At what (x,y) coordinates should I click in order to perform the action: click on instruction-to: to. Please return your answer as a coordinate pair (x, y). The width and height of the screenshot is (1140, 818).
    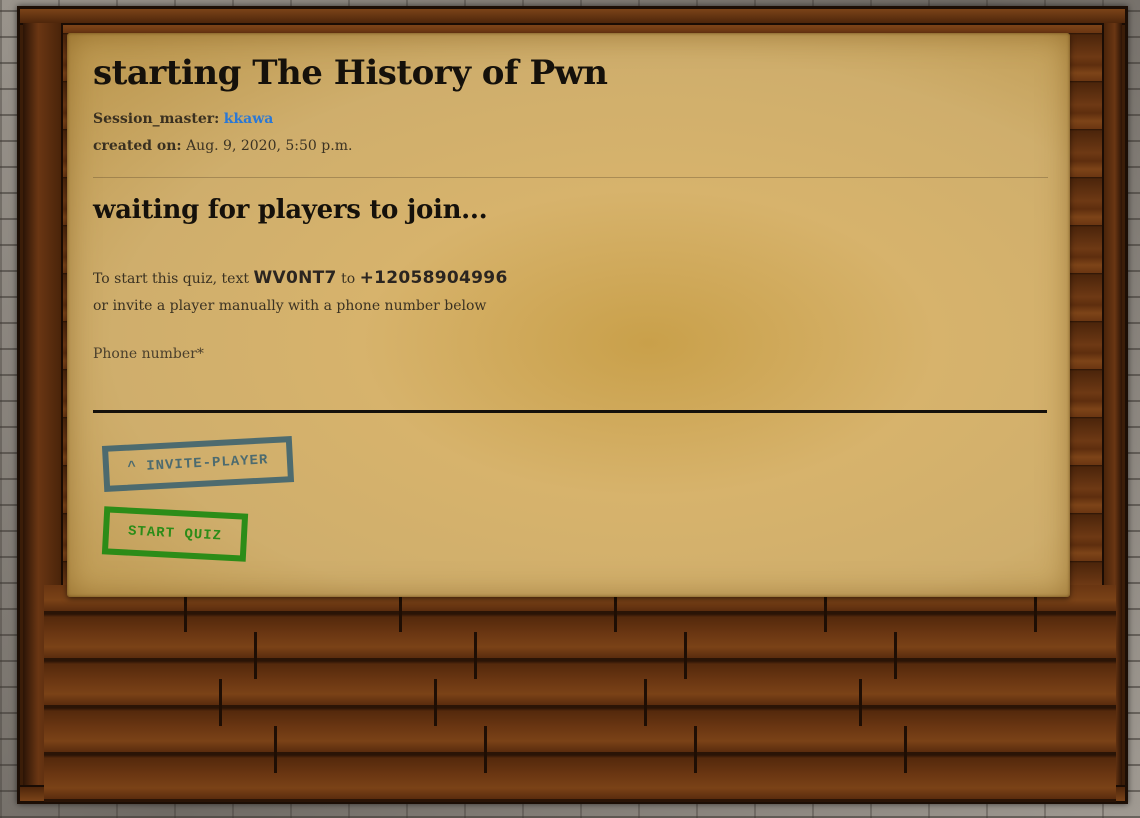
    Looking at the image, I should click on (348, 279).